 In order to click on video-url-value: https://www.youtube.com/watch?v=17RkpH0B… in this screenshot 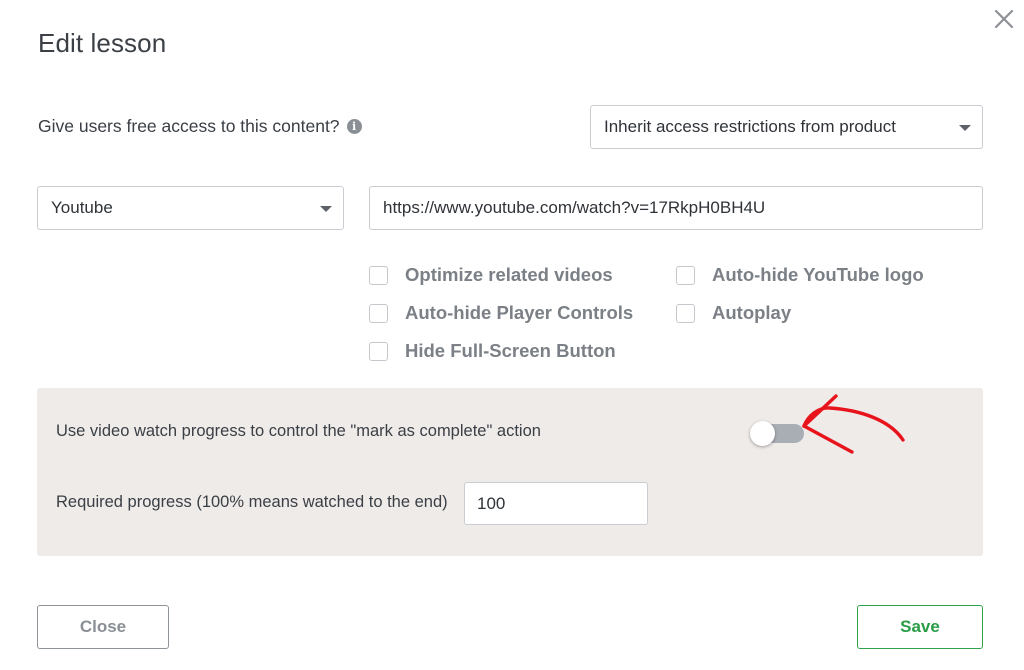, I will do `click(574, 207)`.